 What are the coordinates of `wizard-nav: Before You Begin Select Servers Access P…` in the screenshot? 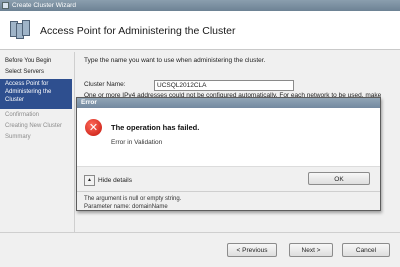 It's located at (36, 100).